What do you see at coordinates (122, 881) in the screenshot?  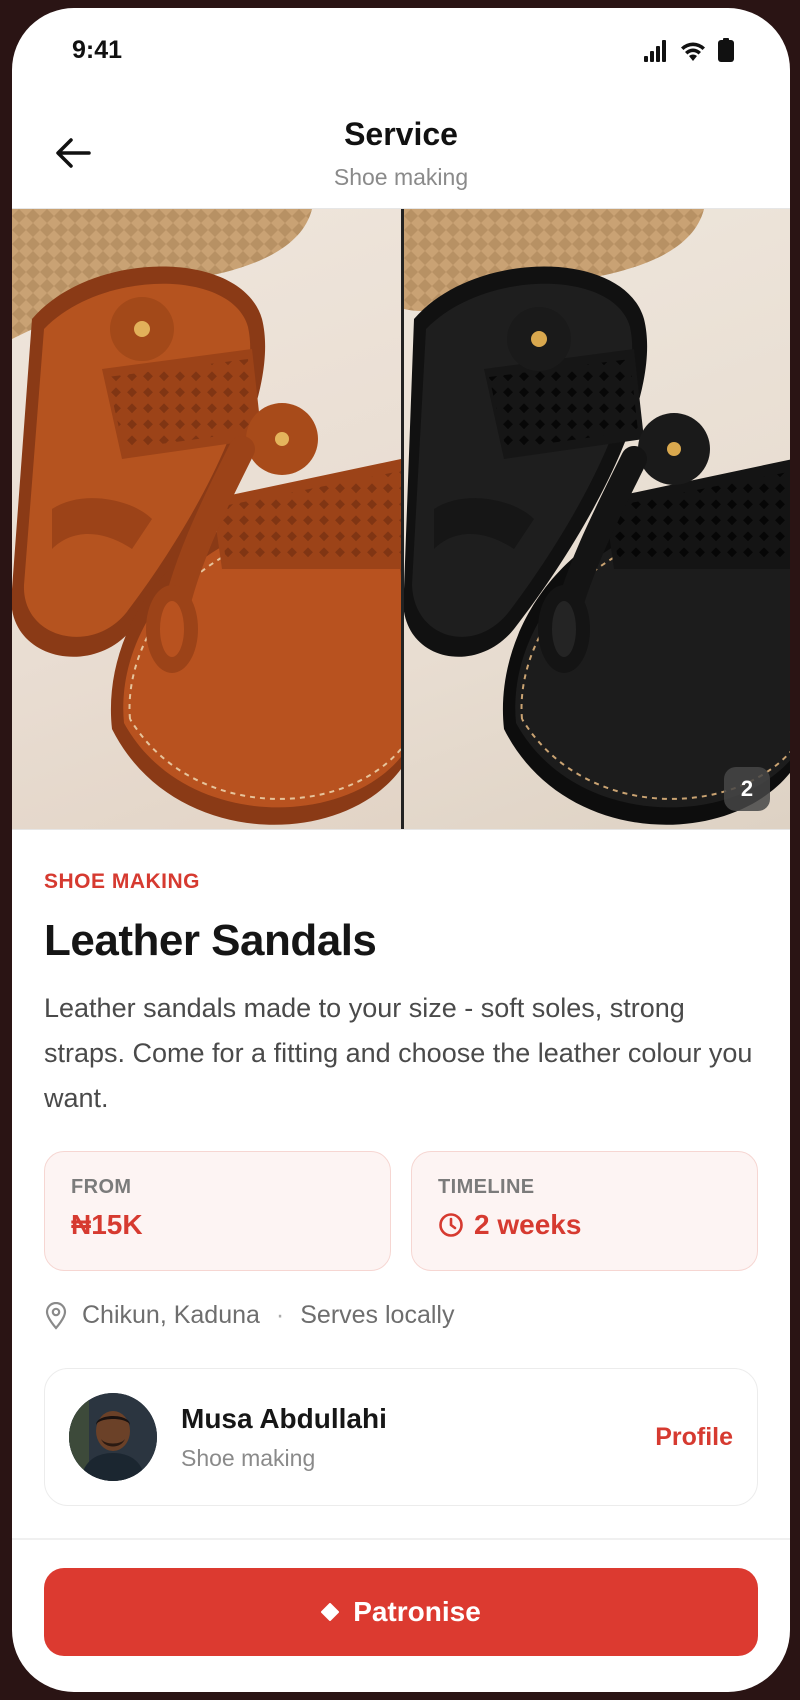 I see `category-label: SHOE MAKING` at bounding box center [122, 881].